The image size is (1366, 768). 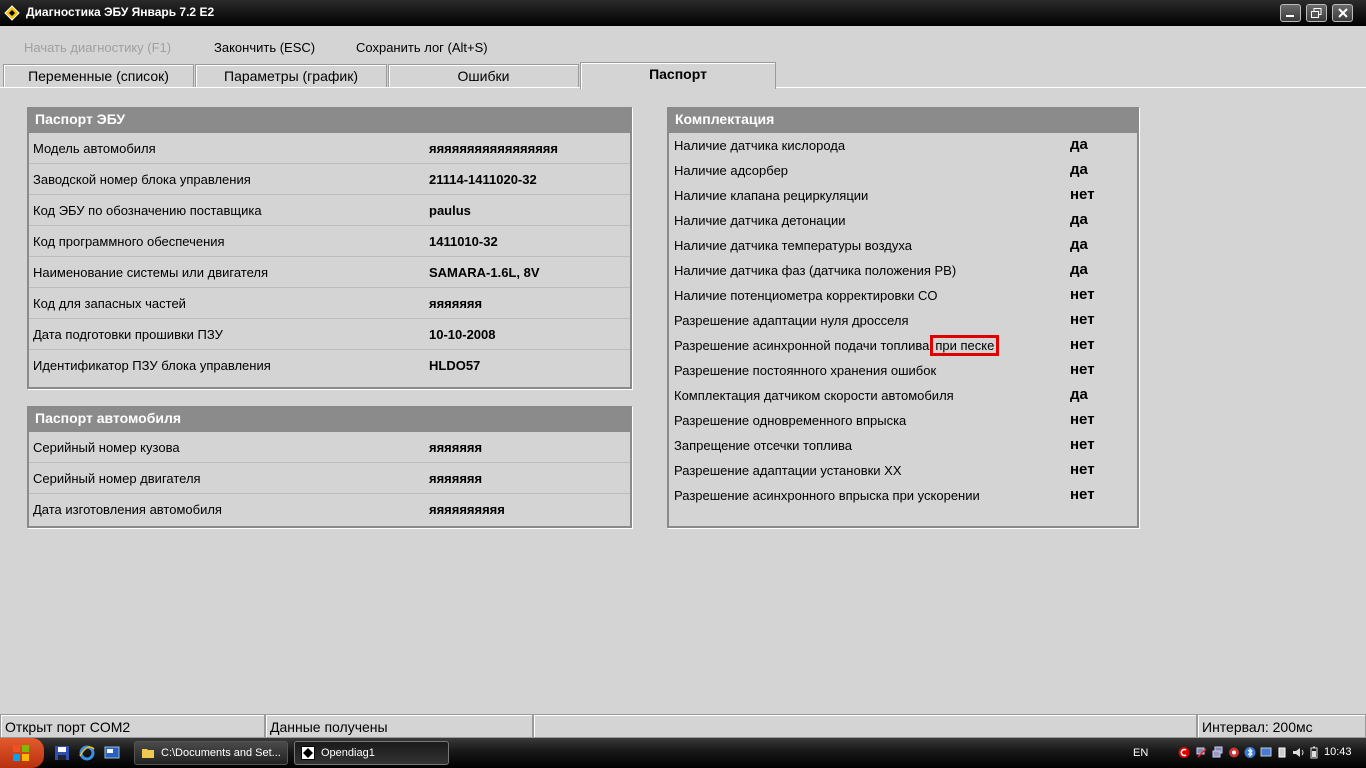 What do you see at coordinates (467, 509) in the screenshot?
I see `car-passport-row-value: яяяяяяяяяя` at bounding box center [467, 509].